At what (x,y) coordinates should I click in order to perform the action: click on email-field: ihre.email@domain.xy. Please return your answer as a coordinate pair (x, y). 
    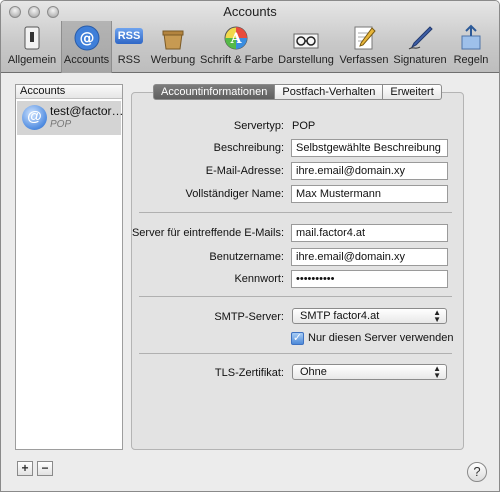
    Looking at the image, I should click on (369, 171).